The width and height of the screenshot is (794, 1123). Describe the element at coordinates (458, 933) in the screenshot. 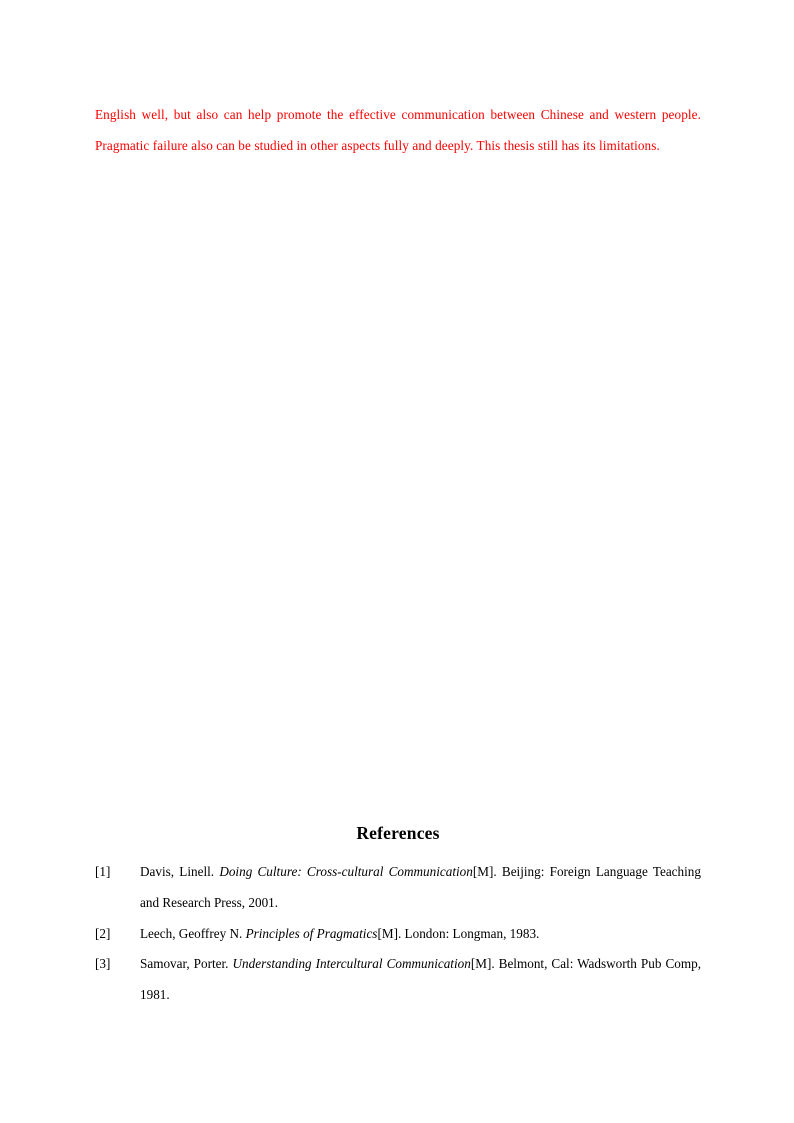

I see `reference-publication: [M]. London: Longman, 1983.` at that location.